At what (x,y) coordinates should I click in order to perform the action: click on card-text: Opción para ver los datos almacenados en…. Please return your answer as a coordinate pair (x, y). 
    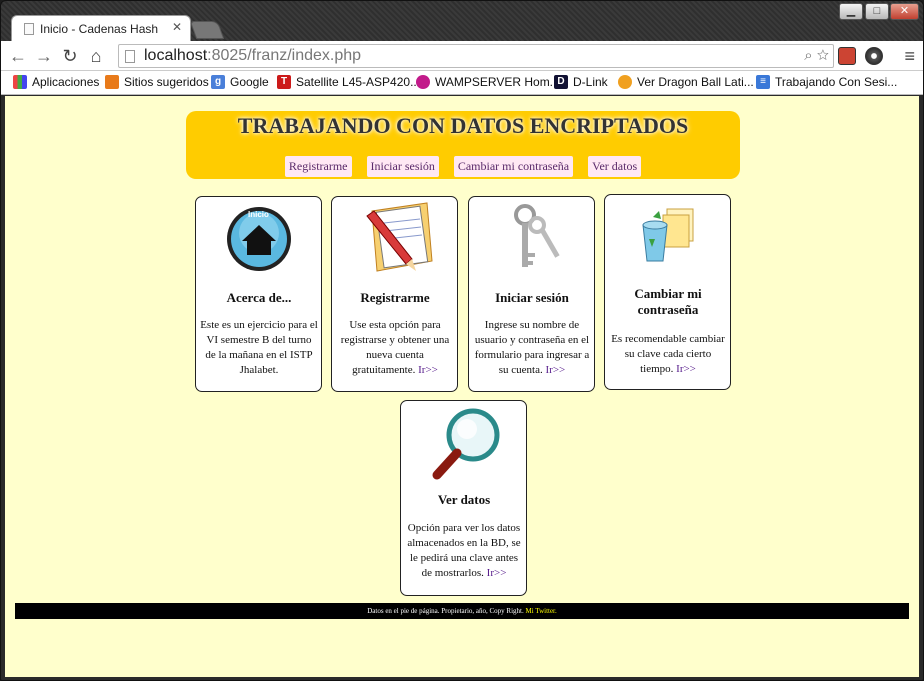
    Looking at the image, I should click on (464, 550).